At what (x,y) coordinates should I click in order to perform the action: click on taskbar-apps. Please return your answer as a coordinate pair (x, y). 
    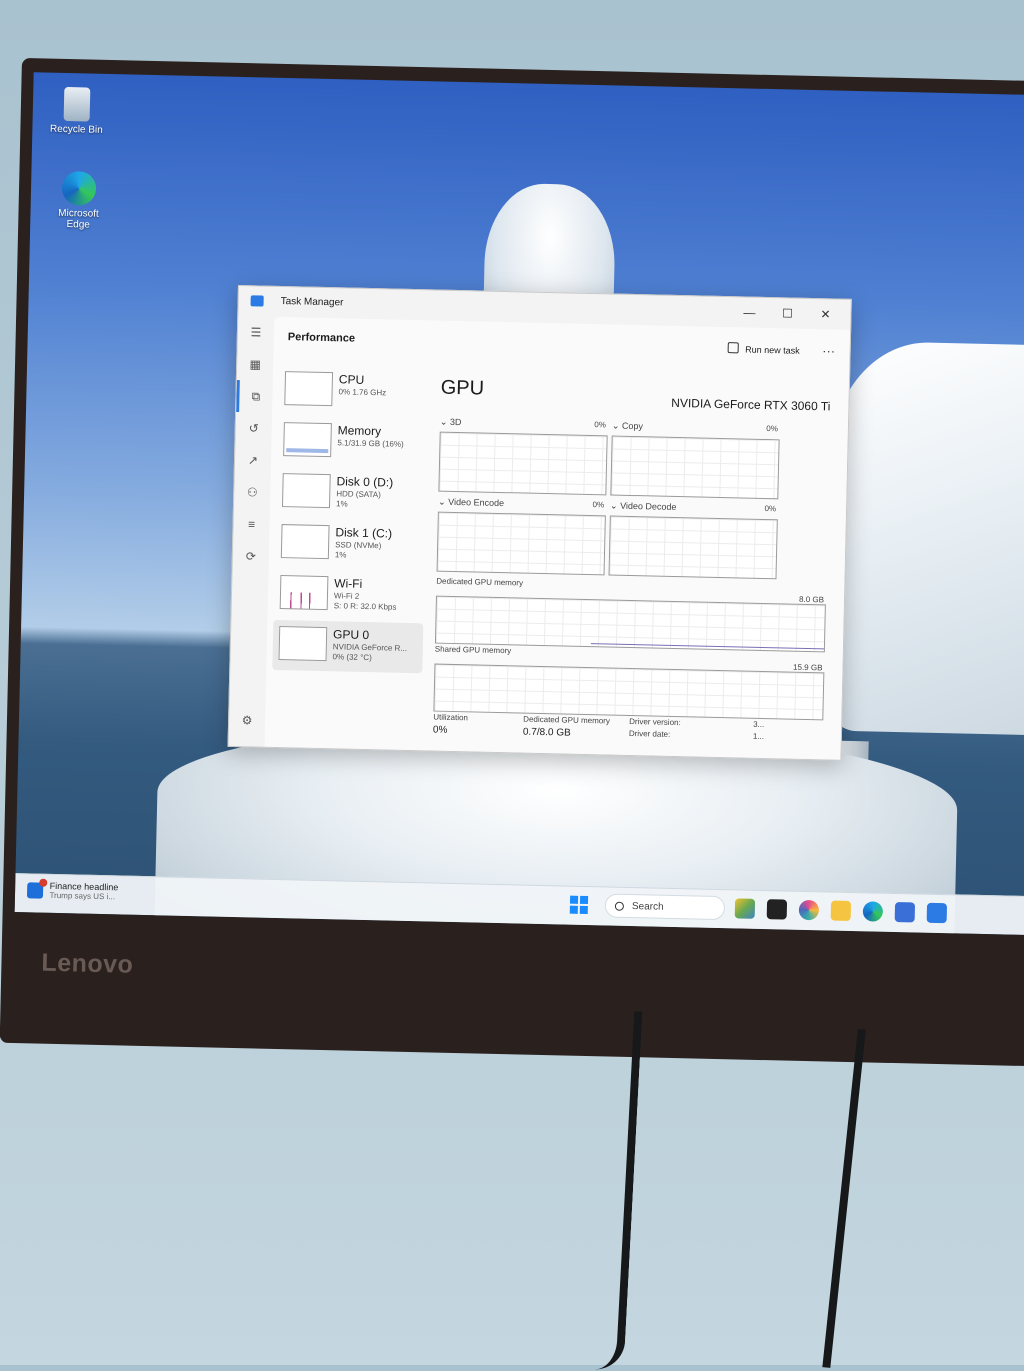
    Looking at the image, I should click on (841, 911).